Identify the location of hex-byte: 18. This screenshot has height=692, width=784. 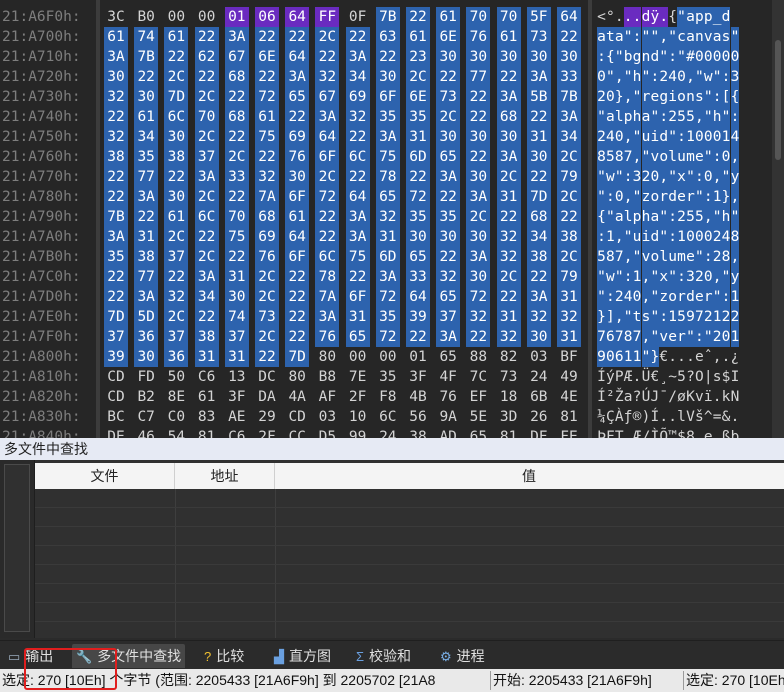
(509, 397).